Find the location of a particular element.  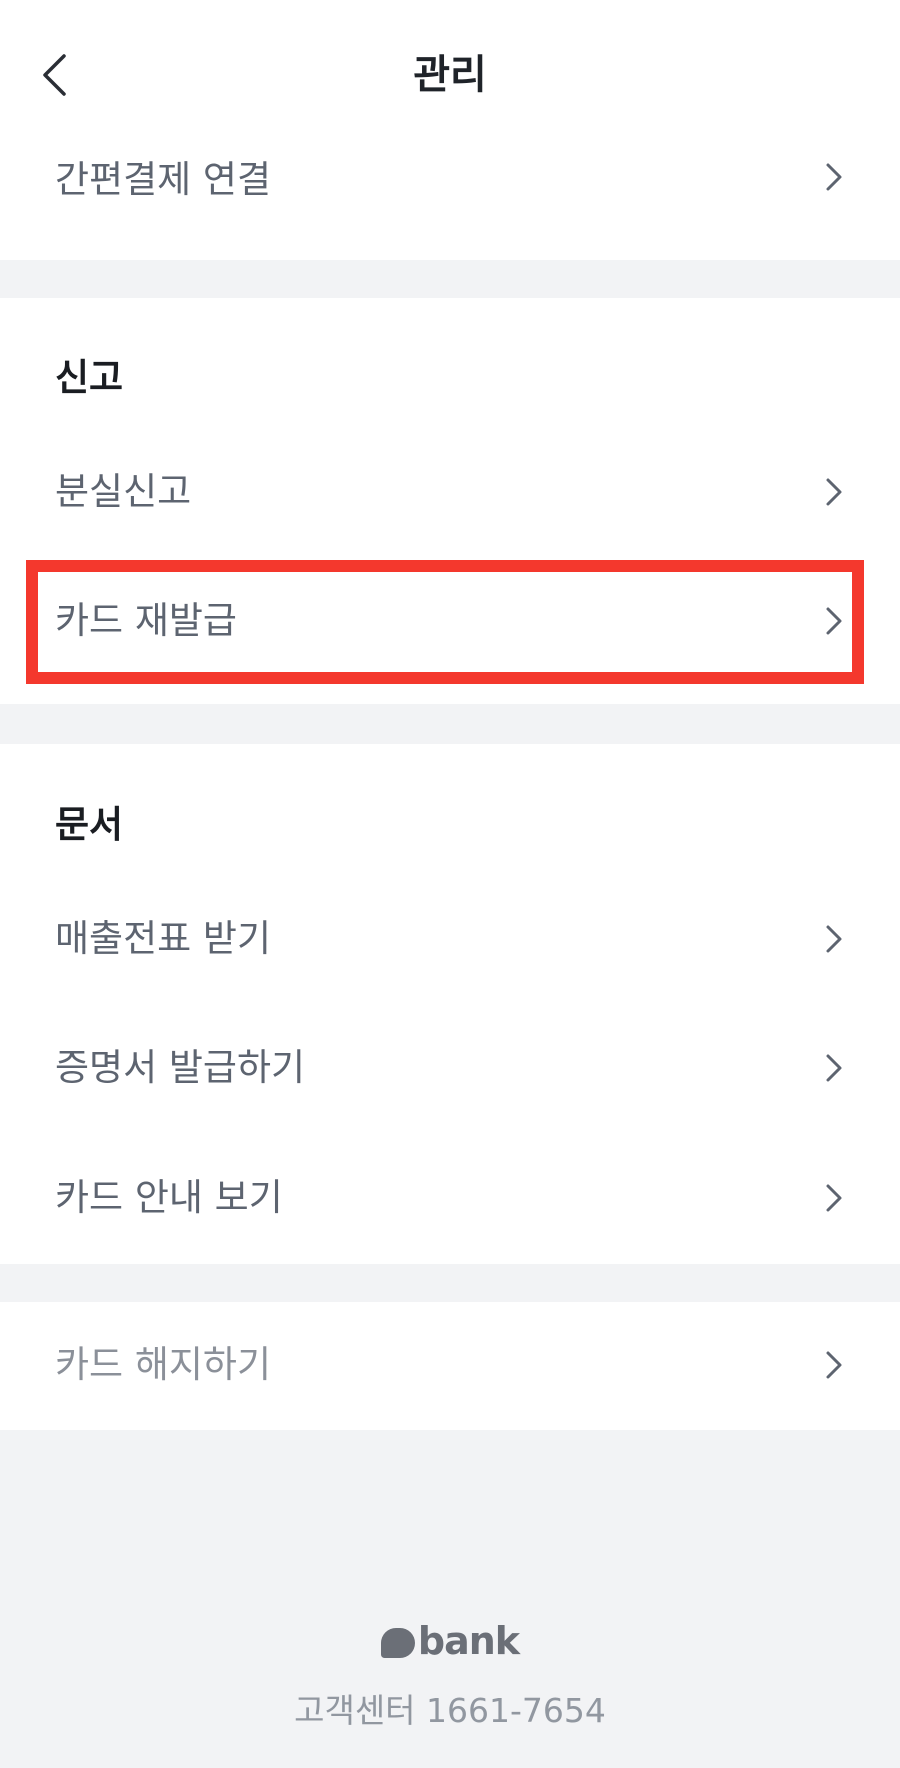

row-label: 증명서 발급하기 is located at coordinates (180, 1067).